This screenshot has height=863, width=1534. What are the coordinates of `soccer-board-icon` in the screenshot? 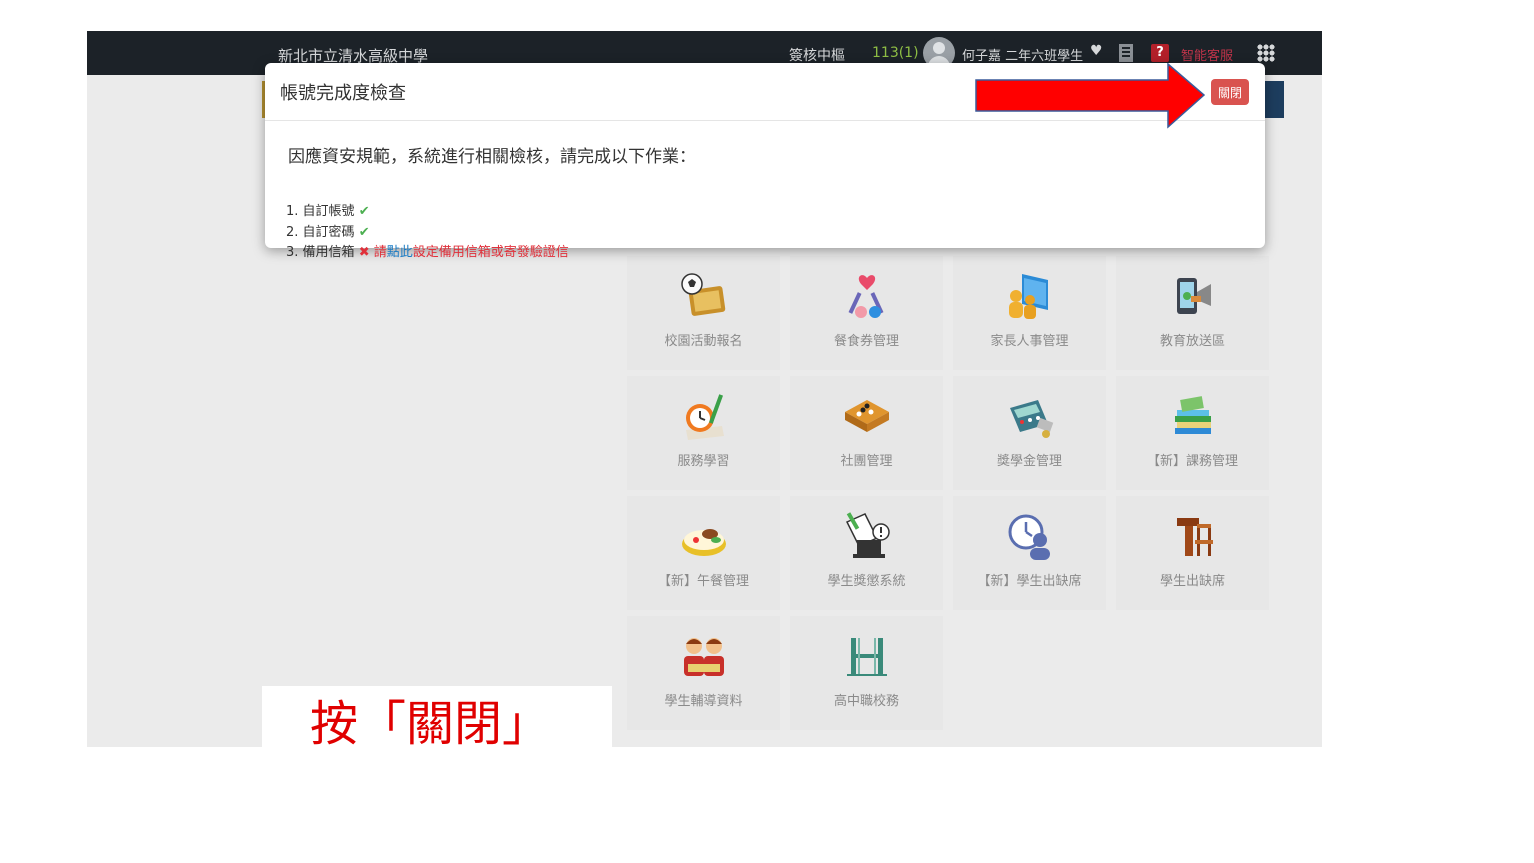 It's located at (703, 294).